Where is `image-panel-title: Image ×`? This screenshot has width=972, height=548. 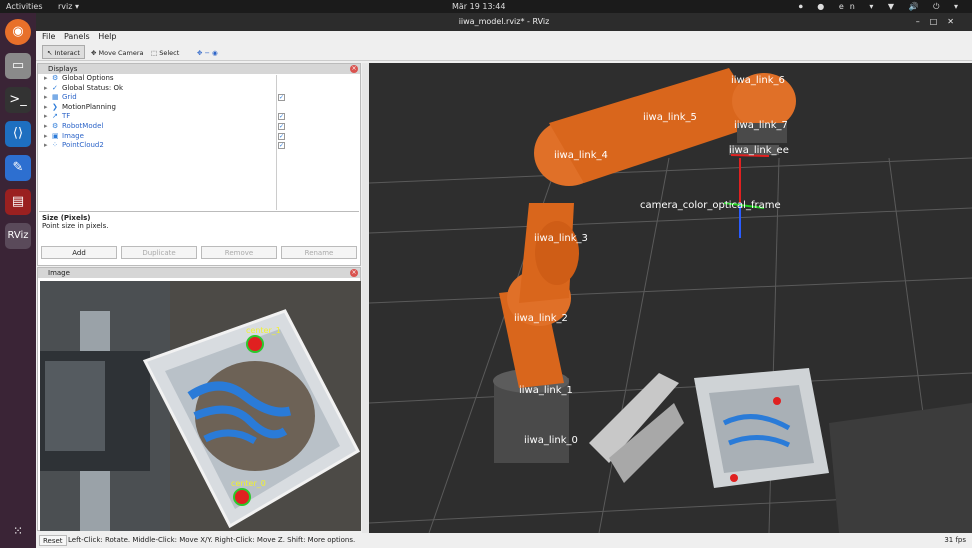 image-panel-title: Image × is located at coordinates (199, 273).